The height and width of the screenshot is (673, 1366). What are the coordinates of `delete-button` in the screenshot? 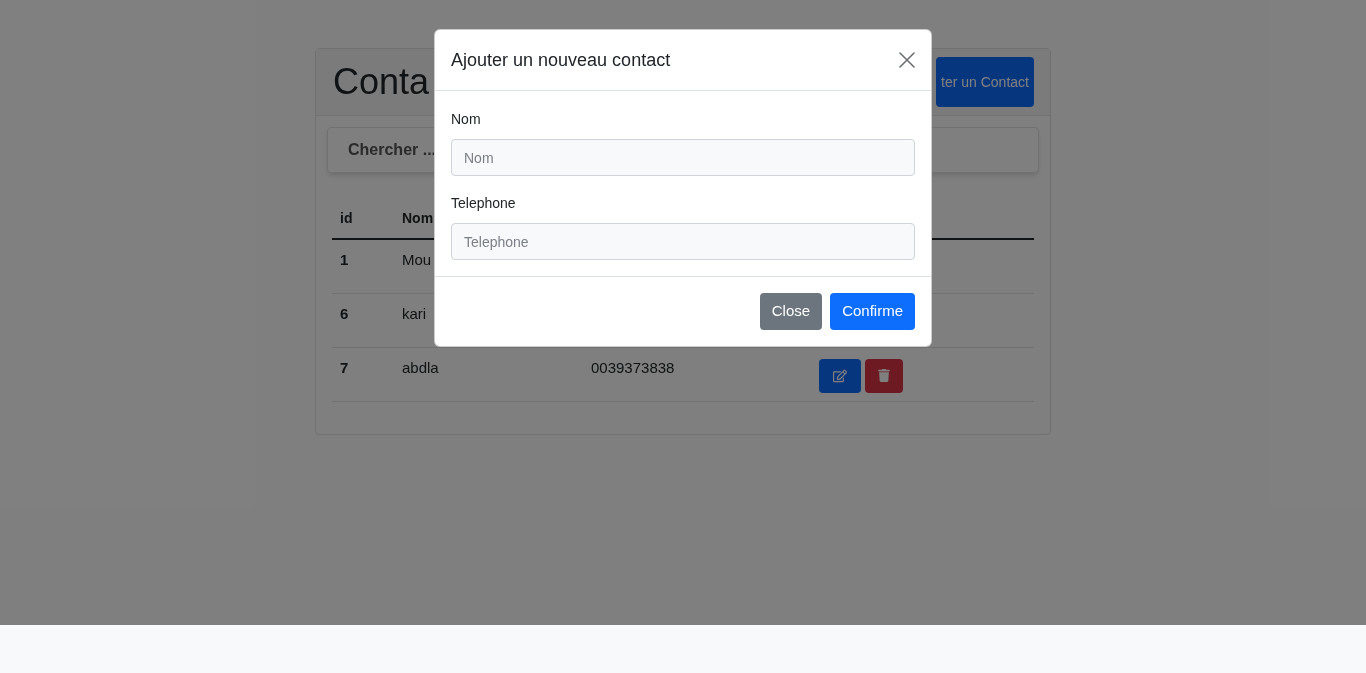 It's located at (884, 375).